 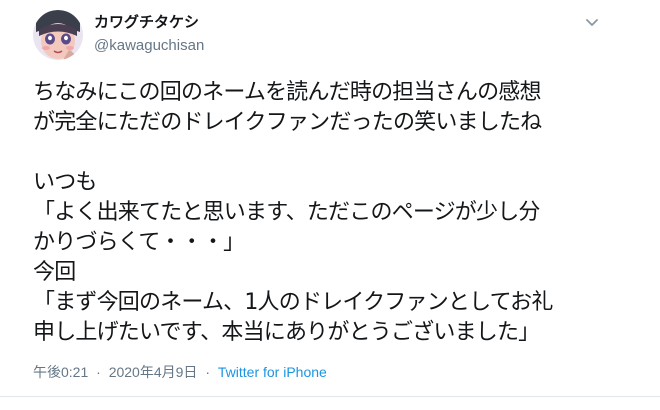 What do you see at coordinates (287, 122) in the screenshot?
I see `tweet-line: が完全にただのドレイクファンだったの笑いましたね` at bounding box center [287, 122].